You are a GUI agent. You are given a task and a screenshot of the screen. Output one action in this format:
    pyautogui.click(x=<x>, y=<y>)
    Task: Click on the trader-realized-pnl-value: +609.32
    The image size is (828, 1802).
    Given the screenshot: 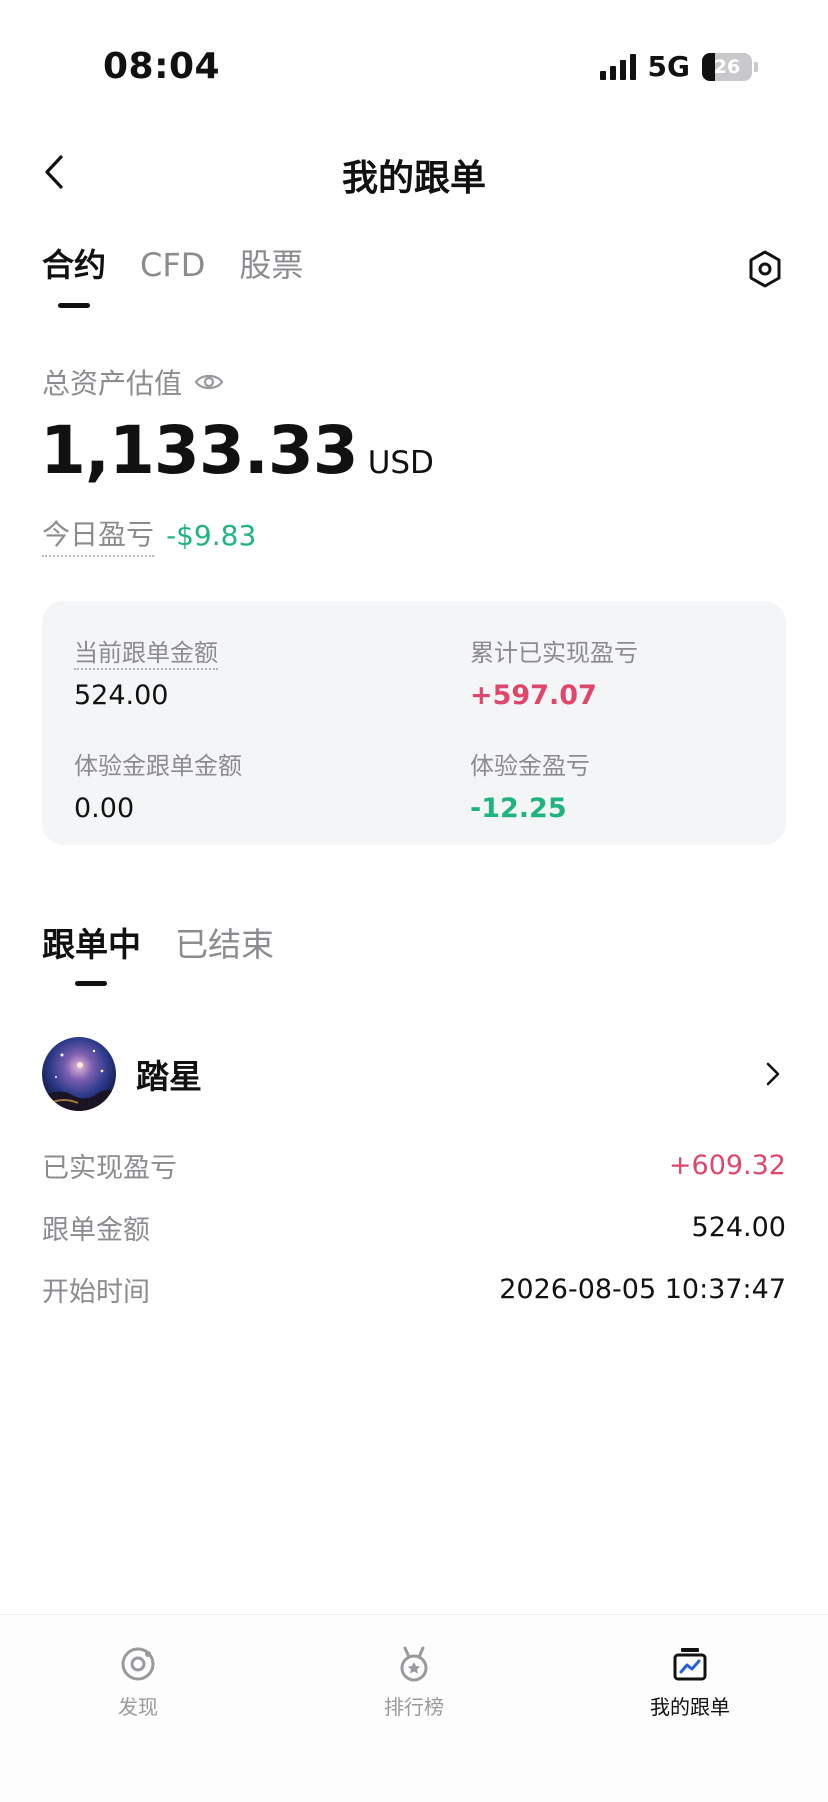 What is the action you would take?
    pyautogui.click(x=727, y=1165)
    